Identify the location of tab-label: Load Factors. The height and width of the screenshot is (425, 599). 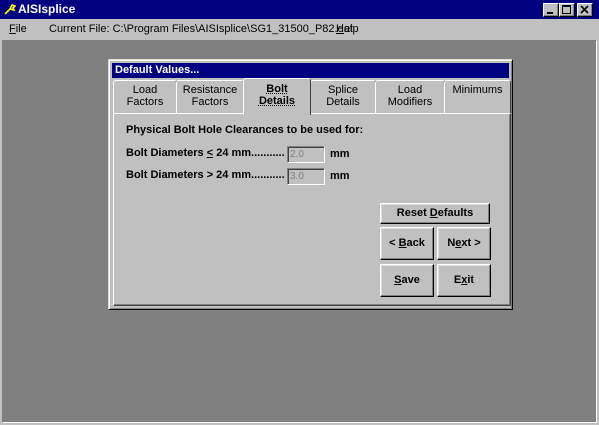
(145, 96).